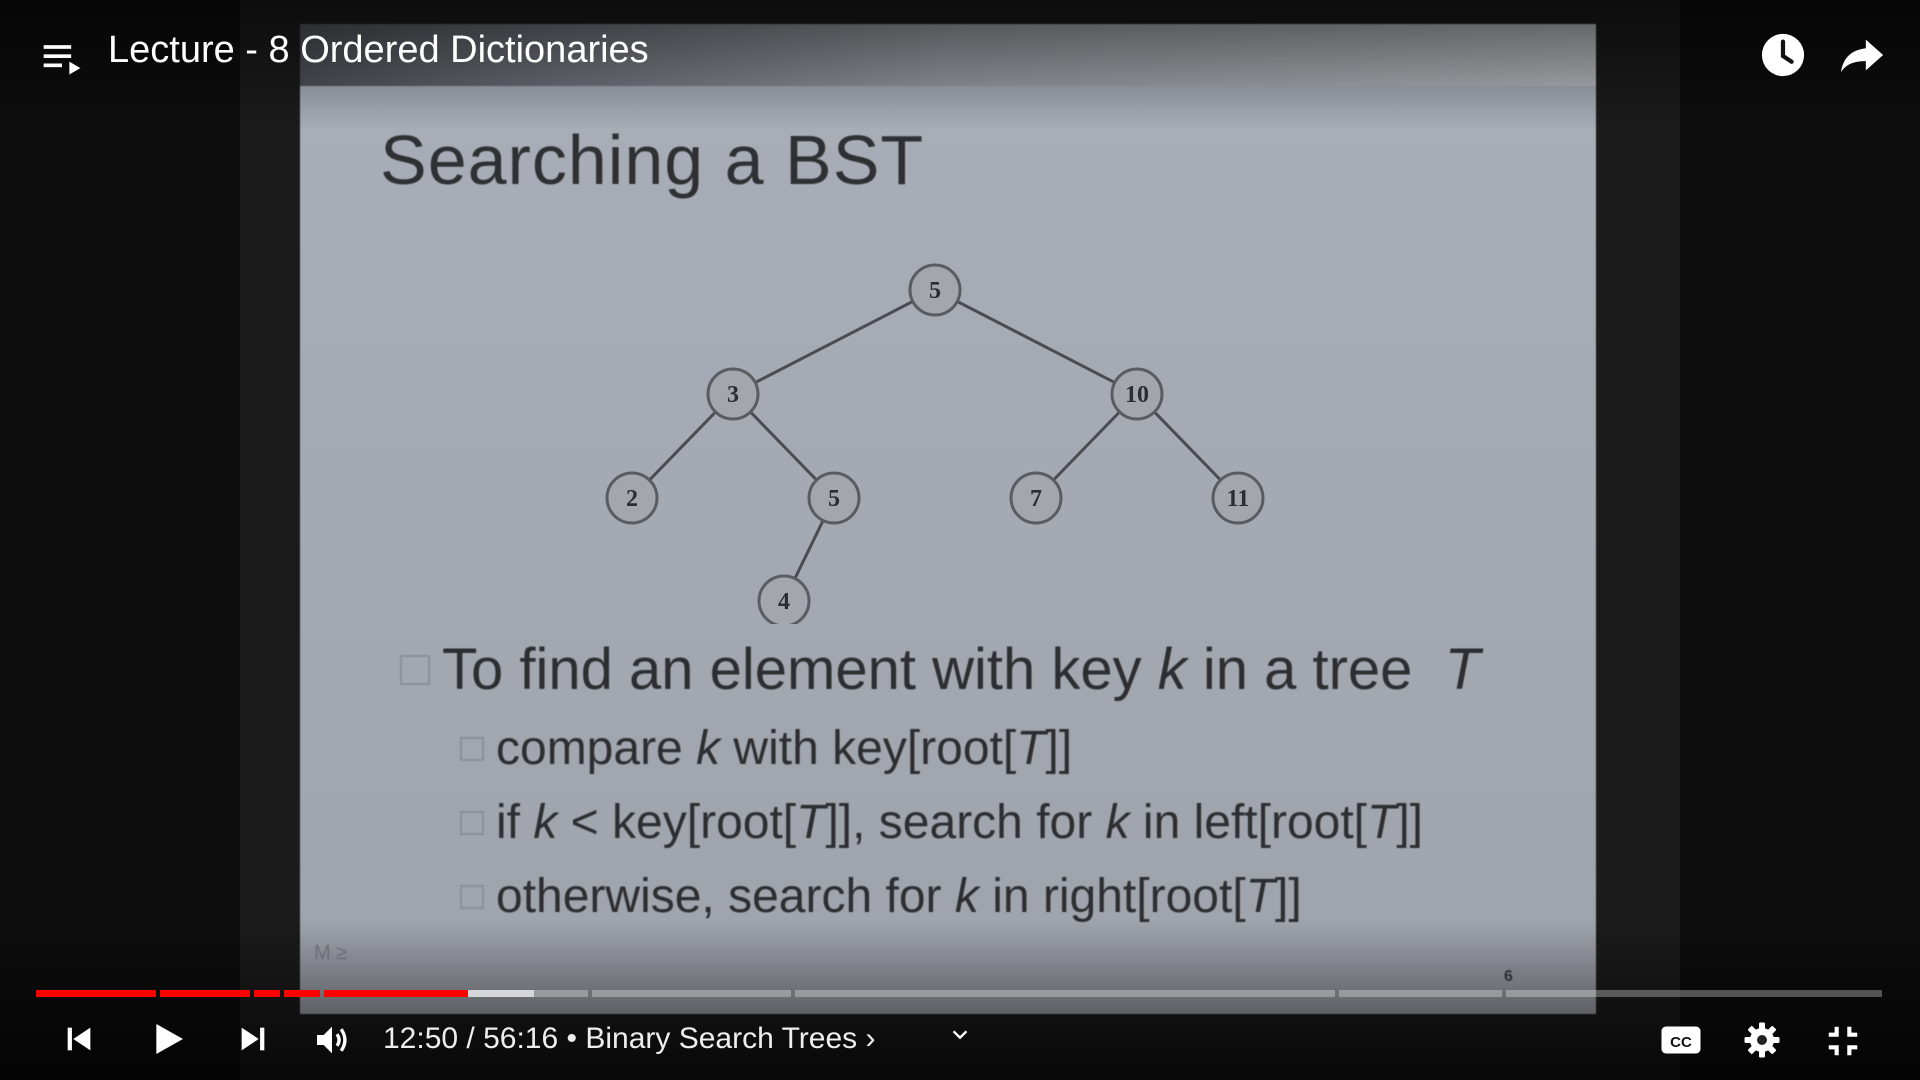 The width and height of the screenshot is (1920, 1080). Describe the element at coordinates (253, 1039) in the screenshot. I see `skip-next-icon` at that location.